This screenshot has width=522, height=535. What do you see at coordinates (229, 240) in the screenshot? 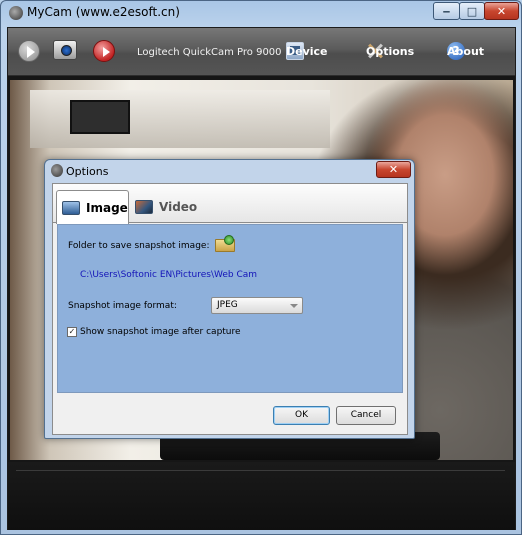
I see `open-arrow-icon` at bounding box center [229, 240].